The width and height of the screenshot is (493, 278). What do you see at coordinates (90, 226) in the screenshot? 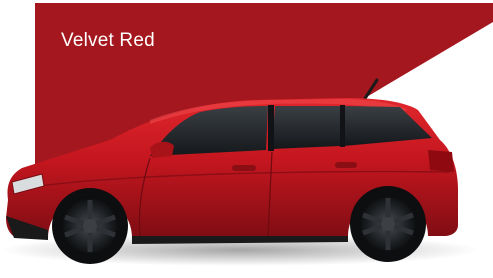
I see `front-wheel` at bounding box center [90, 226].